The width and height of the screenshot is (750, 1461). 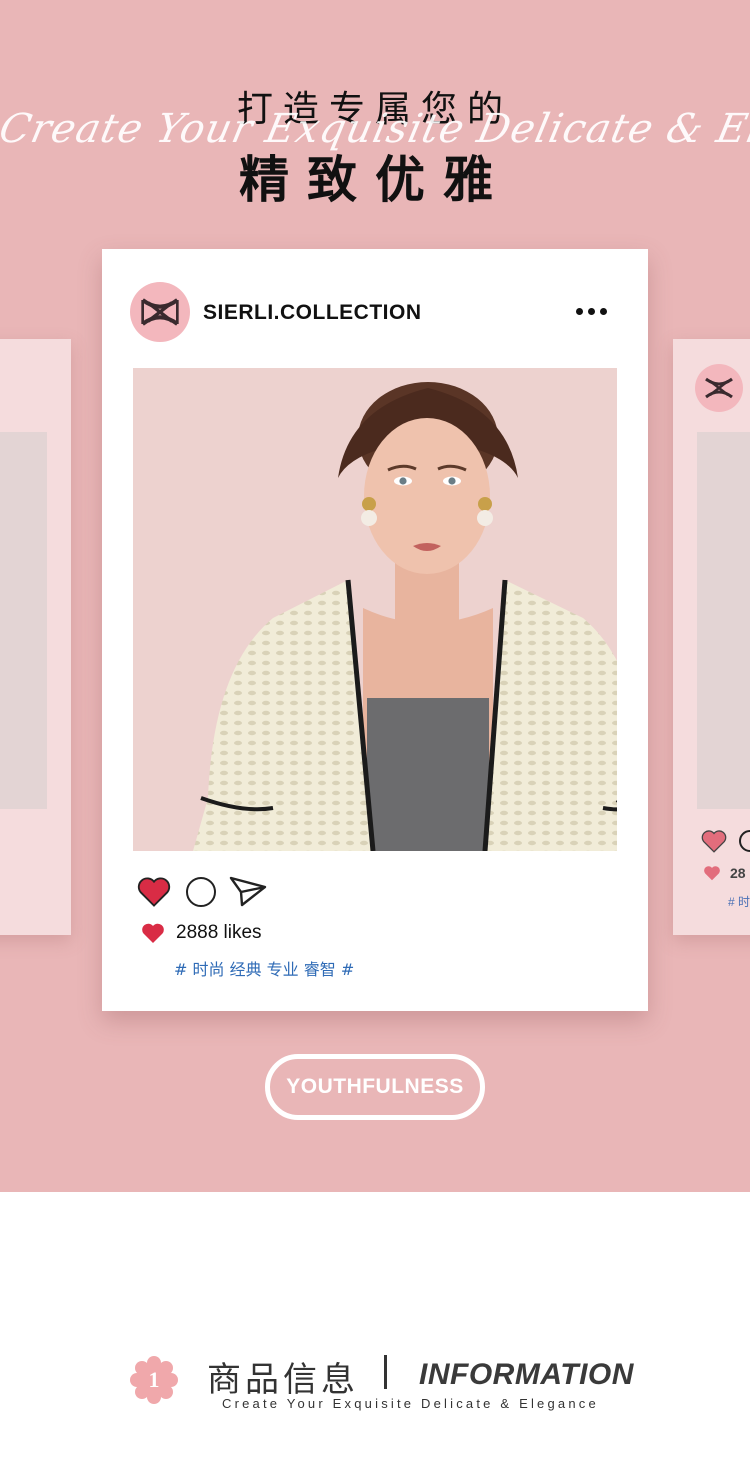 I want to click on avatar, so click(x=160, y=312).